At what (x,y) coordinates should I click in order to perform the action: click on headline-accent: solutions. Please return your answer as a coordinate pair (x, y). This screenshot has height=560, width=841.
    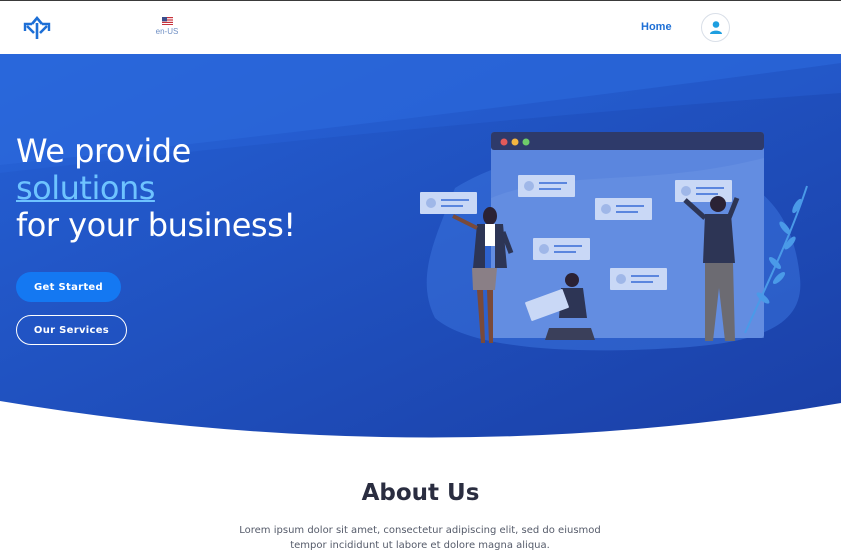
    Looking at the image, I should click on (85, 188).